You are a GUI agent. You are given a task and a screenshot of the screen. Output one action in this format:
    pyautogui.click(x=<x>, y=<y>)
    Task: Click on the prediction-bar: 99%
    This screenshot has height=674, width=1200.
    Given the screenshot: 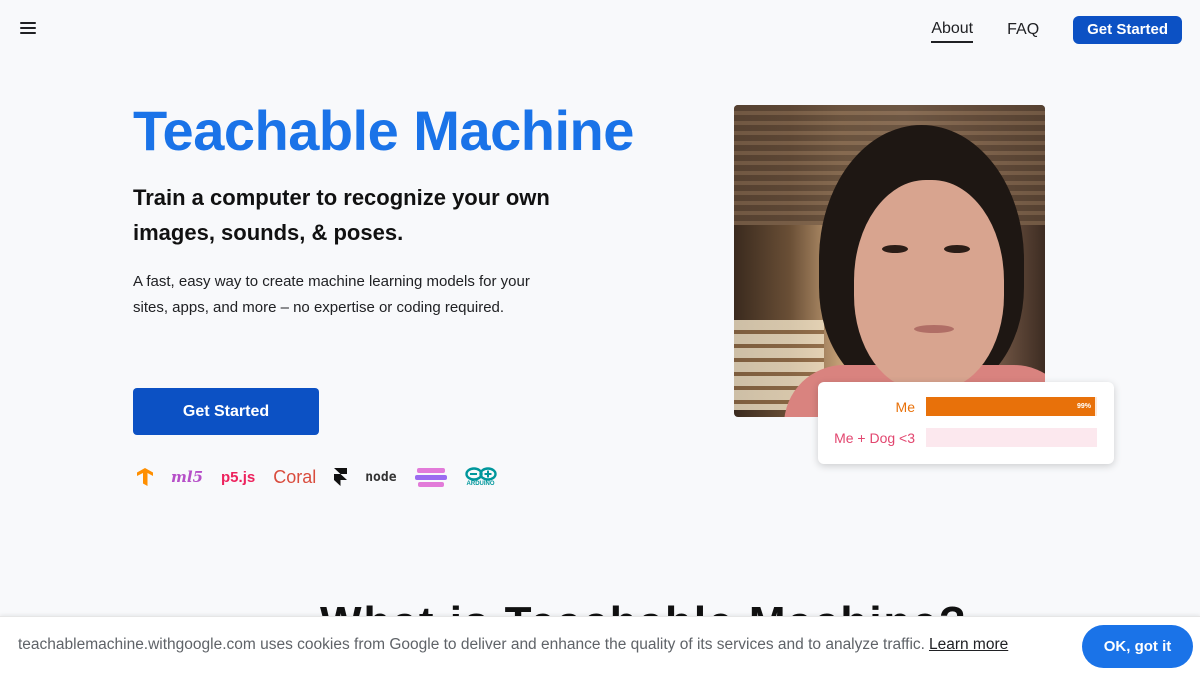 What is the action you would take?
    pyautogui.click(x=1011, y=406)
    